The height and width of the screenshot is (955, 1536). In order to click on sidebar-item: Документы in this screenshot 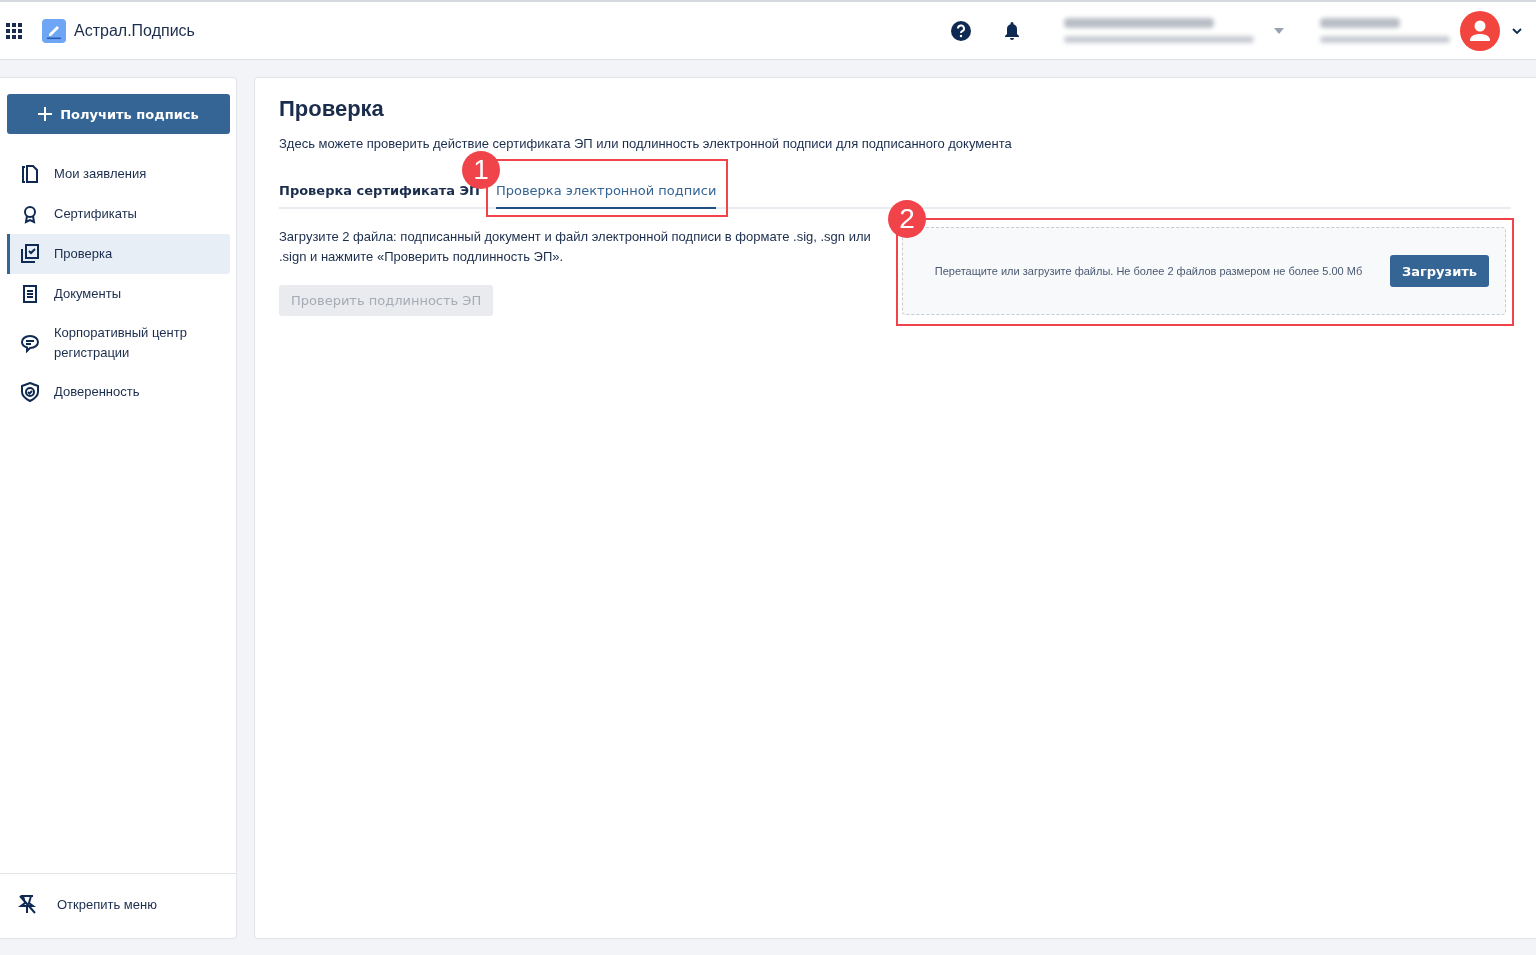, I will do `click(118, 294)`.